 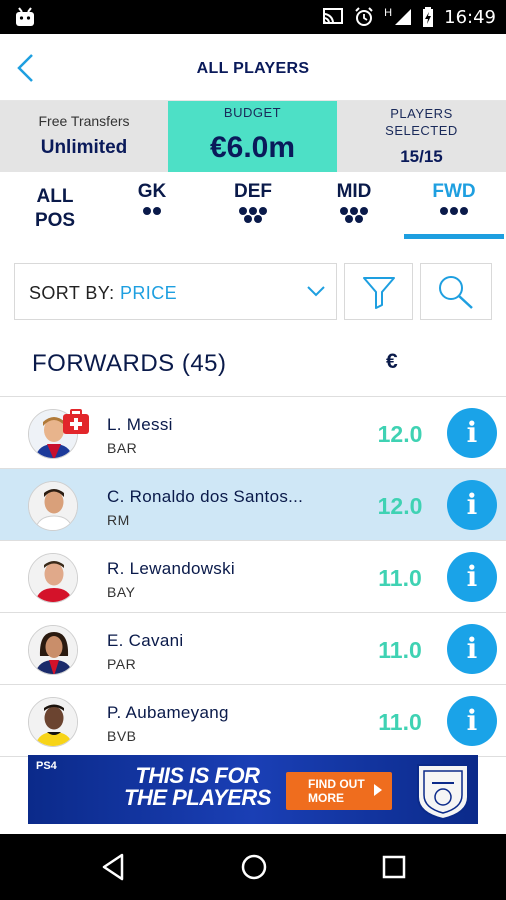 I want to click on tab-label: ALL POS, so click(x=55, y=208).